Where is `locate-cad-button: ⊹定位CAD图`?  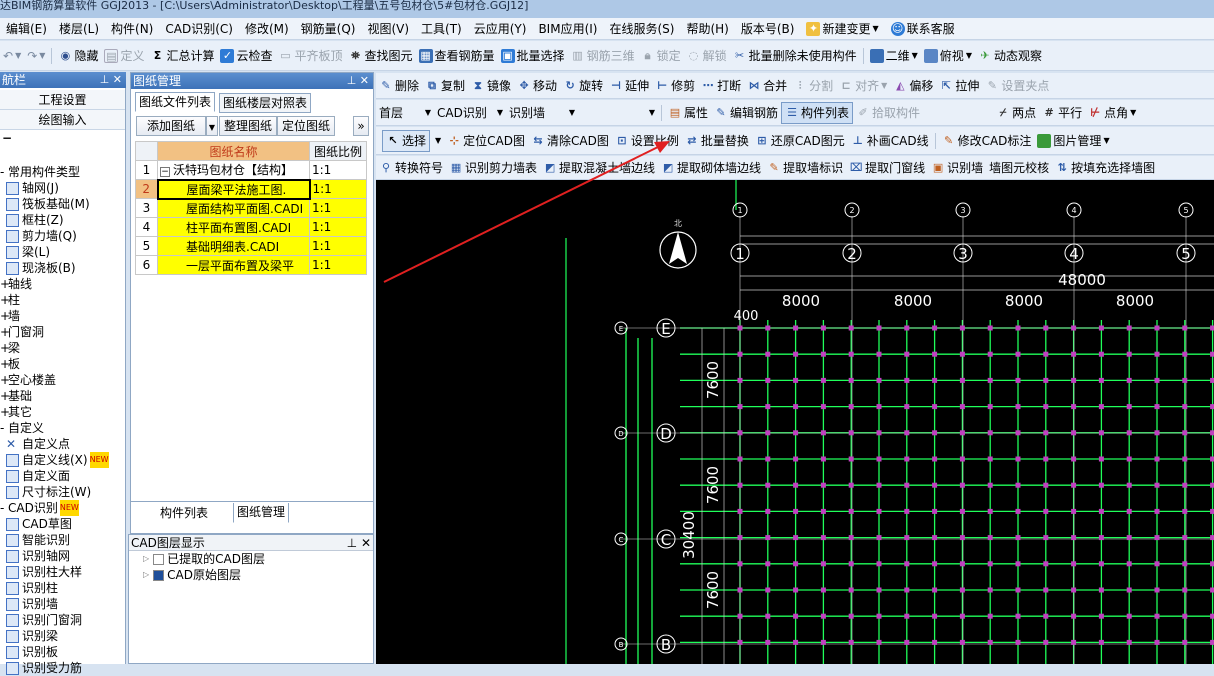
locate-cad-button: ⊹定位CAD图 is located at coordinates (486, 141).